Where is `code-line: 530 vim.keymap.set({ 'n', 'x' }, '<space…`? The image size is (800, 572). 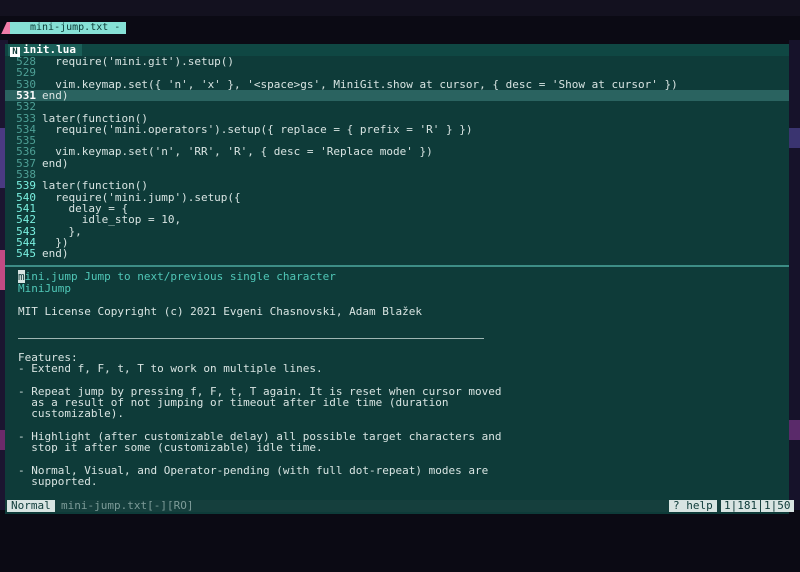 code-line: 530 vim.keymap.set({ 'n', 'x' }, '<space… is located at coordinates (397, 84).